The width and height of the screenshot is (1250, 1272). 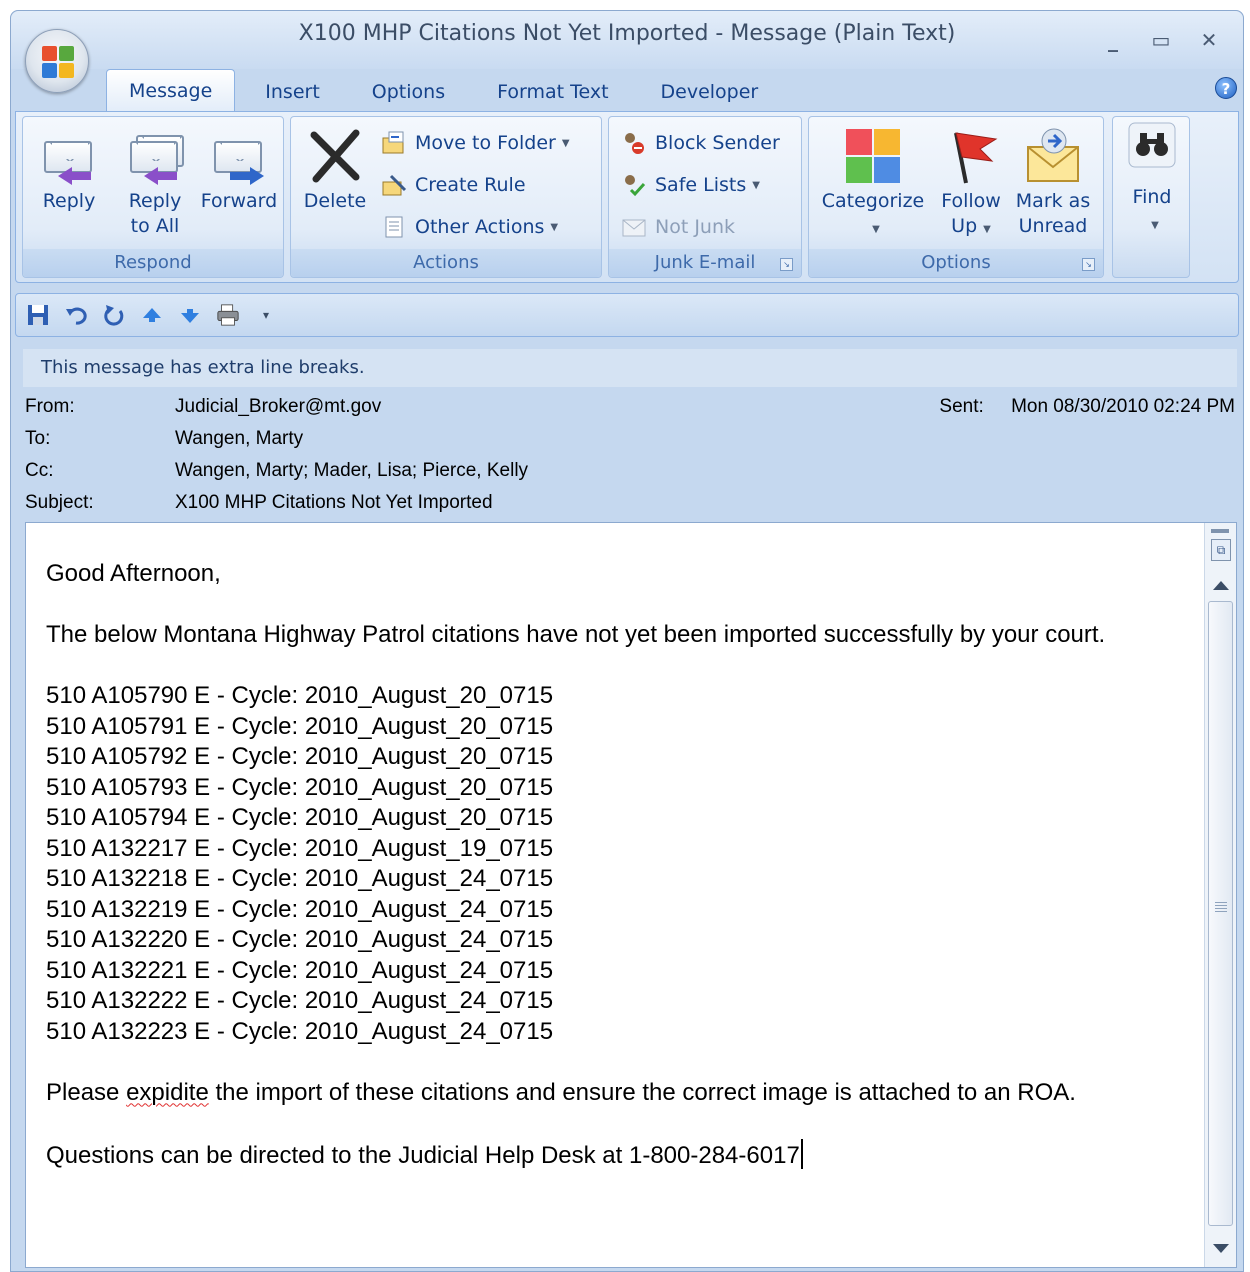 What do you see at coordinates (190, 315) in the screenshot?
I see `next-item-icon` at bounding box center [190, 315].